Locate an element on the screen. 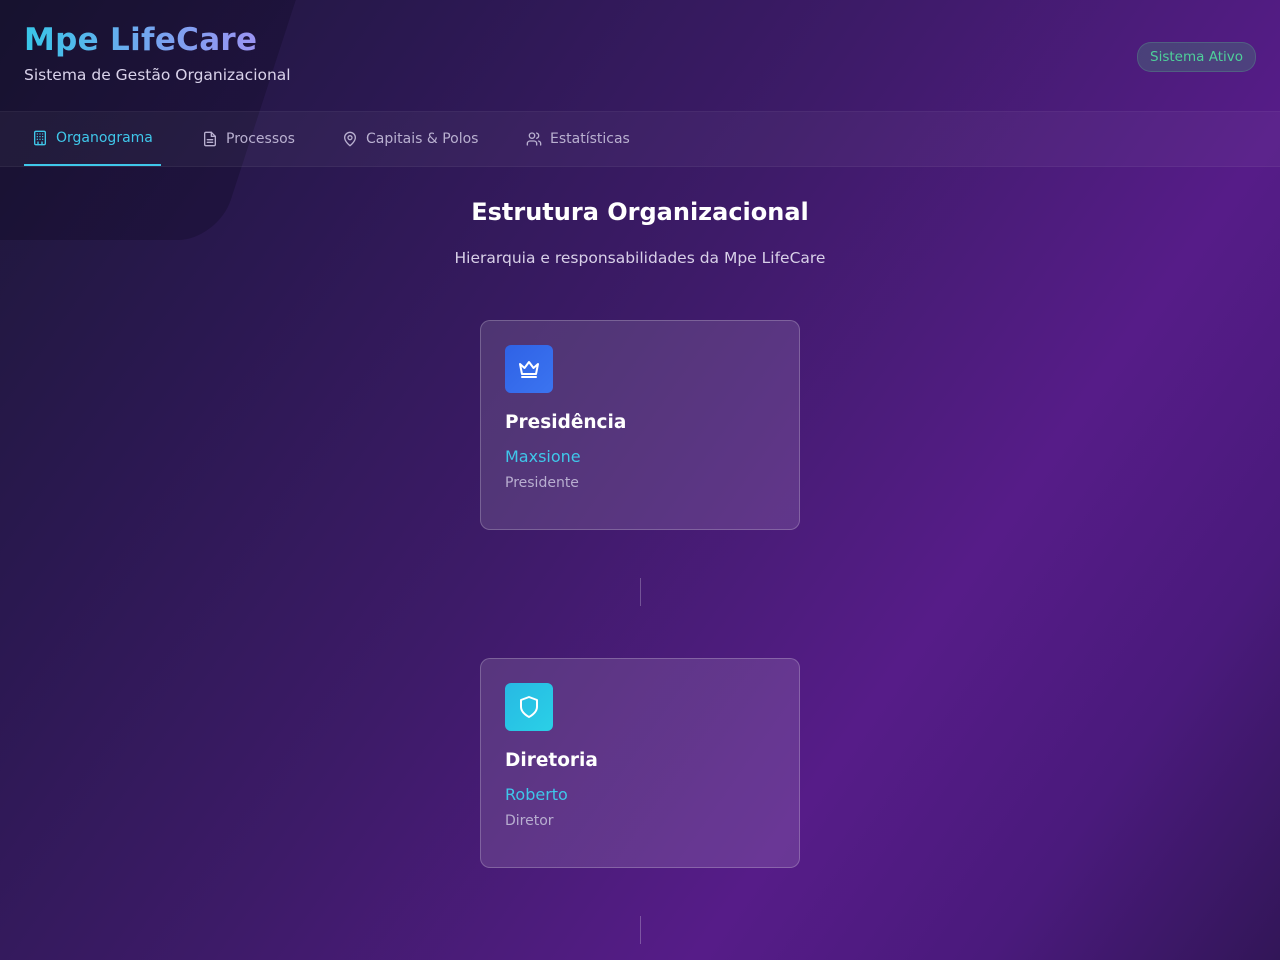 The height and width of the screenshot is (960, 1280). crown-icon is located at coordinates (529, 369).